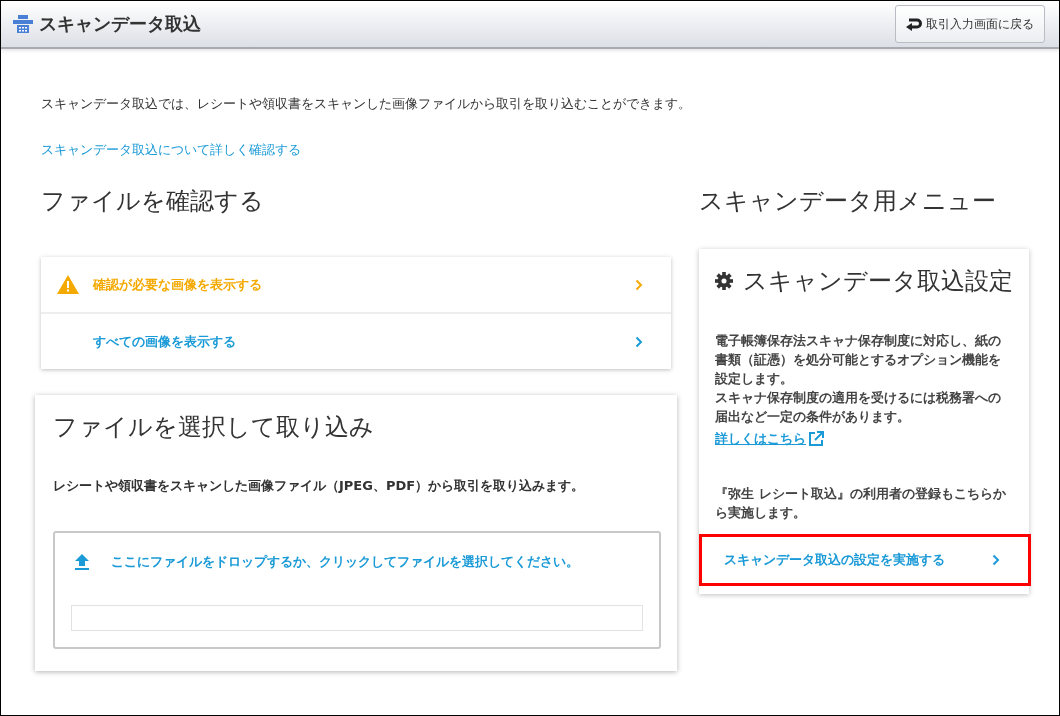 This screenshot has height=716, width=1060. Describe the element at coordinates (366, 104) in the screenshot. I see `intro-text: スキャンデータ取込では、レシートや領収書をスキャンした画像ファイルから取引を取り込むことができます。` at that location.